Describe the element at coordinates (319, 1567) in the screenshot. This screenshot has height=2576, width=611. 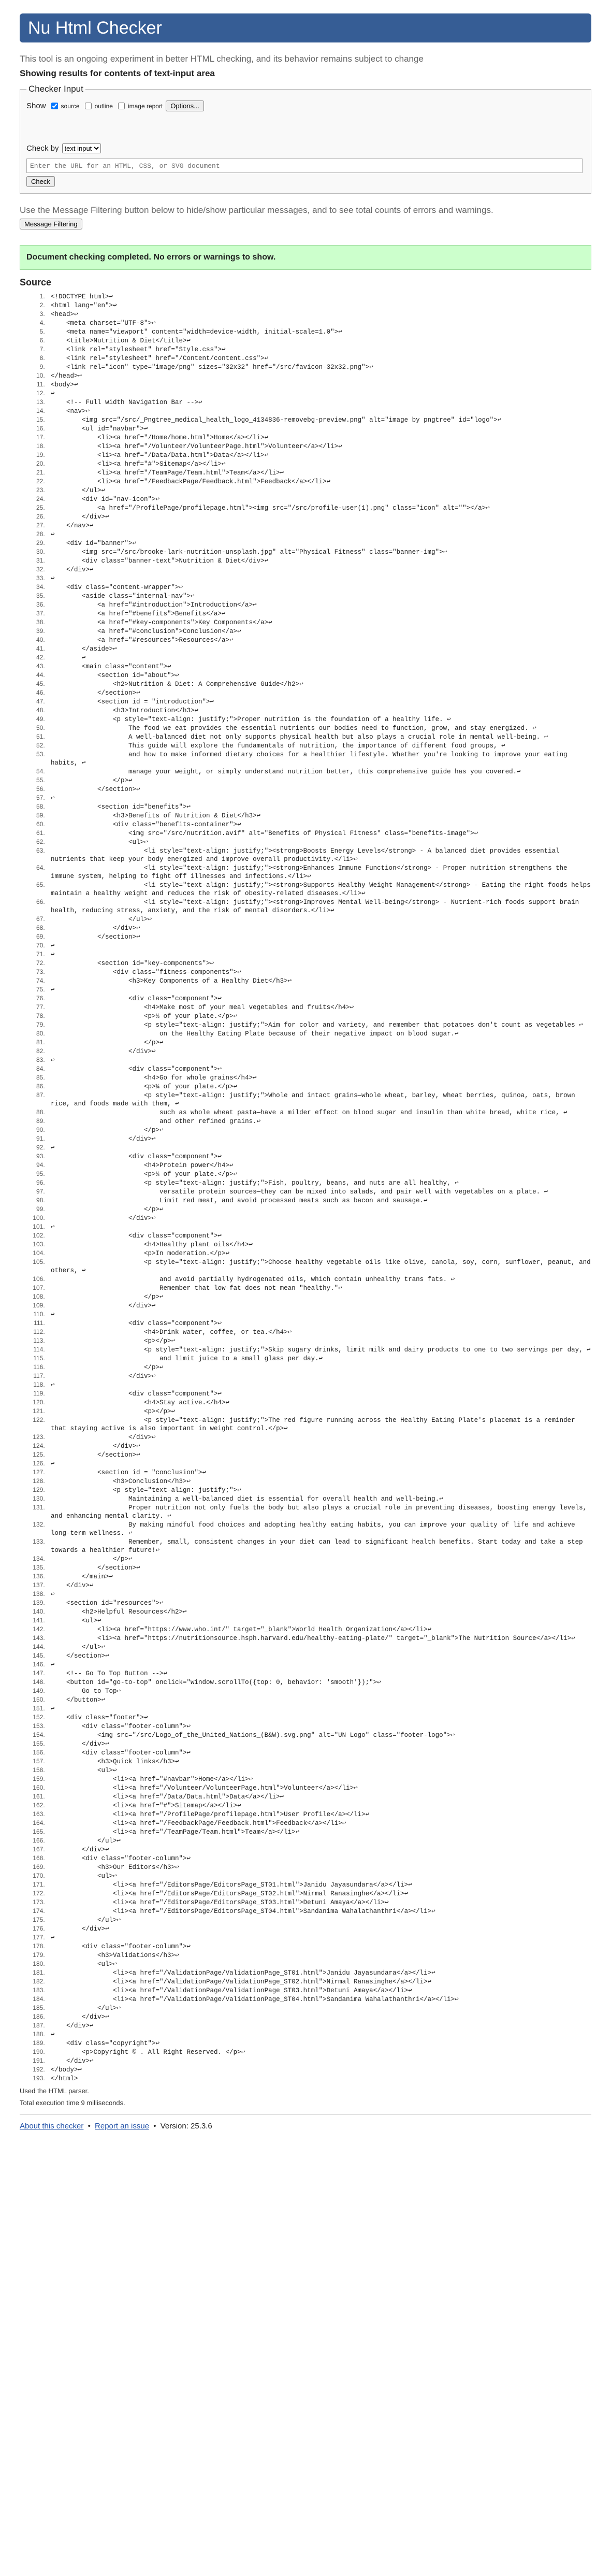
I see `source-line: </section>↩` at that location.